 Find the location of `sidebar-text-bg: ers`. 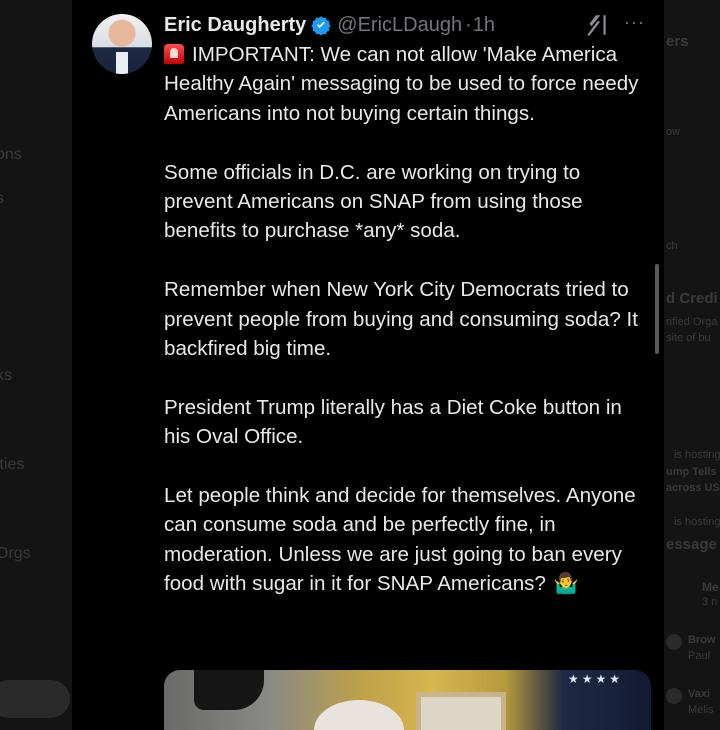

sidebar-text-bg: ers is located at coordinates (677, 41).